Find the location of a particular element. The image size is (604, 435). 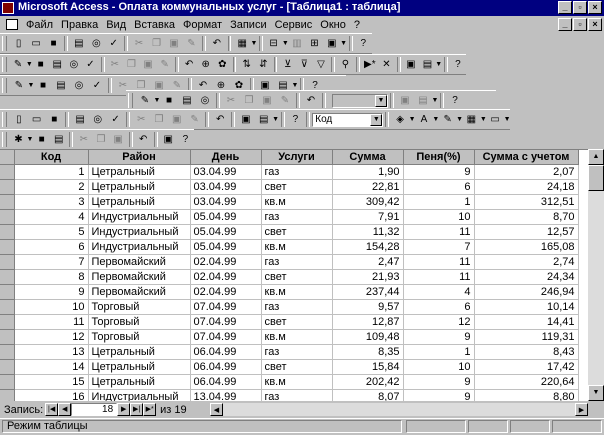

table-row: 7 Первомайский 02.04.99 газ 2,47 11 2,74 is located at coordinates (289, 262).